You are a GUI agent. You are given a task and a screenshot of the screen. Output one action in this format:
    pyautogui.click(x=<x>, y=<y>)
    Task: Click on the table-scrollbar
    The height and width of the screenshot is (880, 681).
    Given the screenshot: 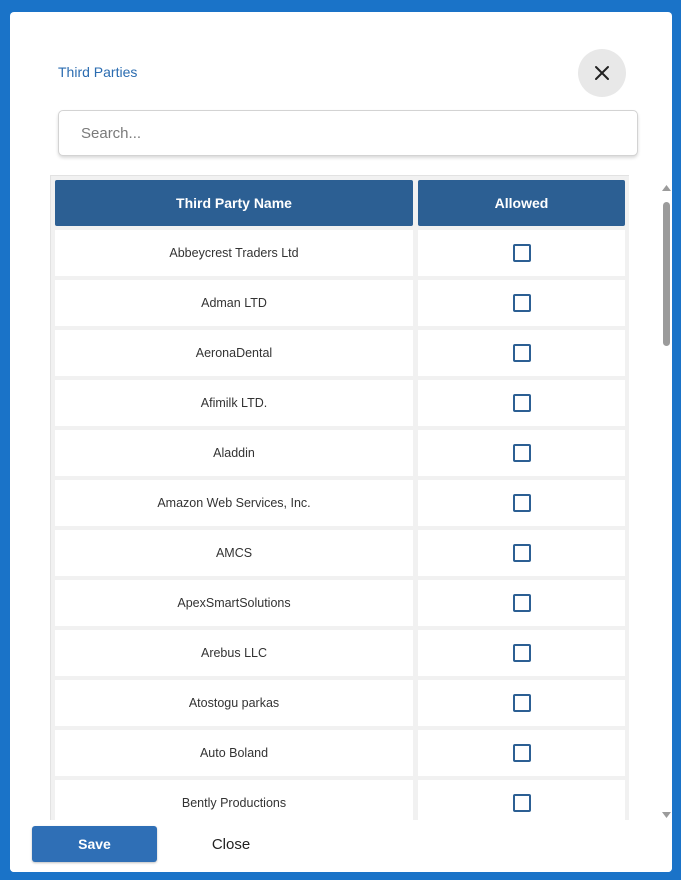 What is the action you would take?
    pyautogui.click(x=666, y=497)
    